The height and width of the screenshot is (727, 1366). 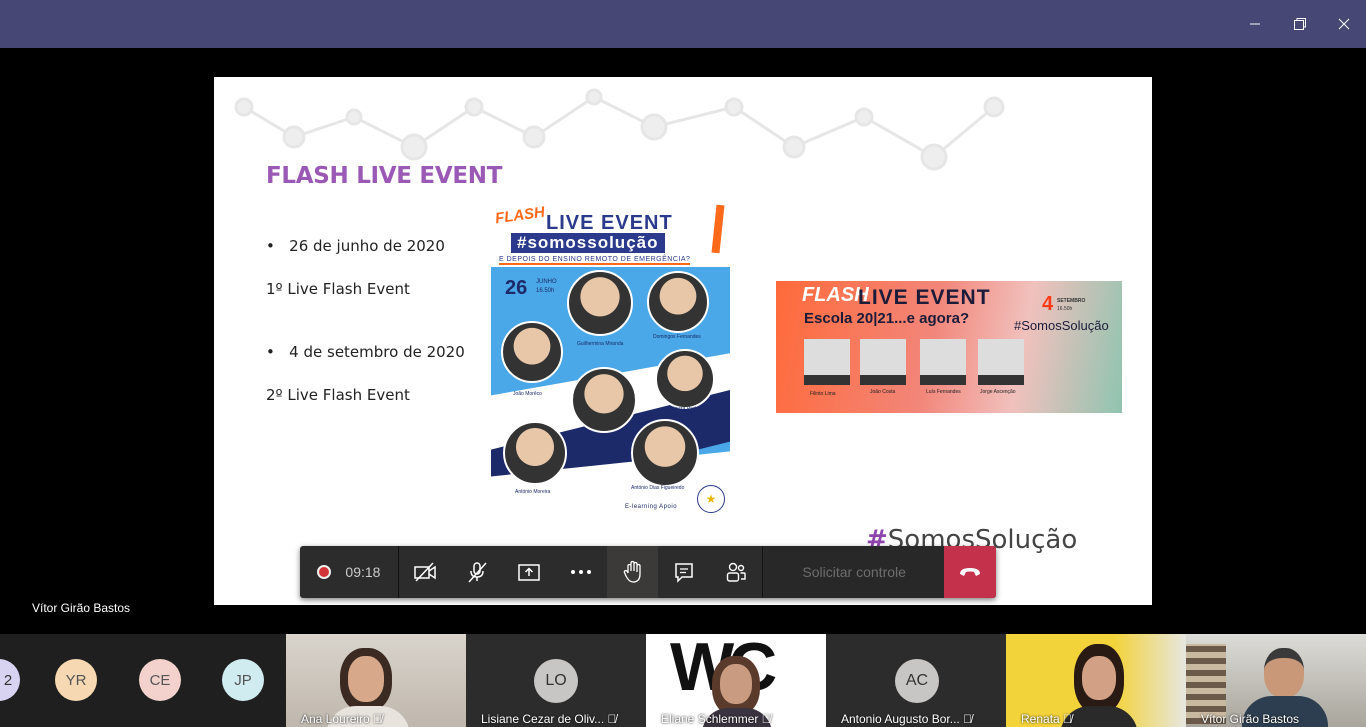 What do you see at coordinates (907, 719) in the screenshot?
I see `participant-name: Antonio Augusto Bor... 🎙̸` at bounding box center [907, 719].